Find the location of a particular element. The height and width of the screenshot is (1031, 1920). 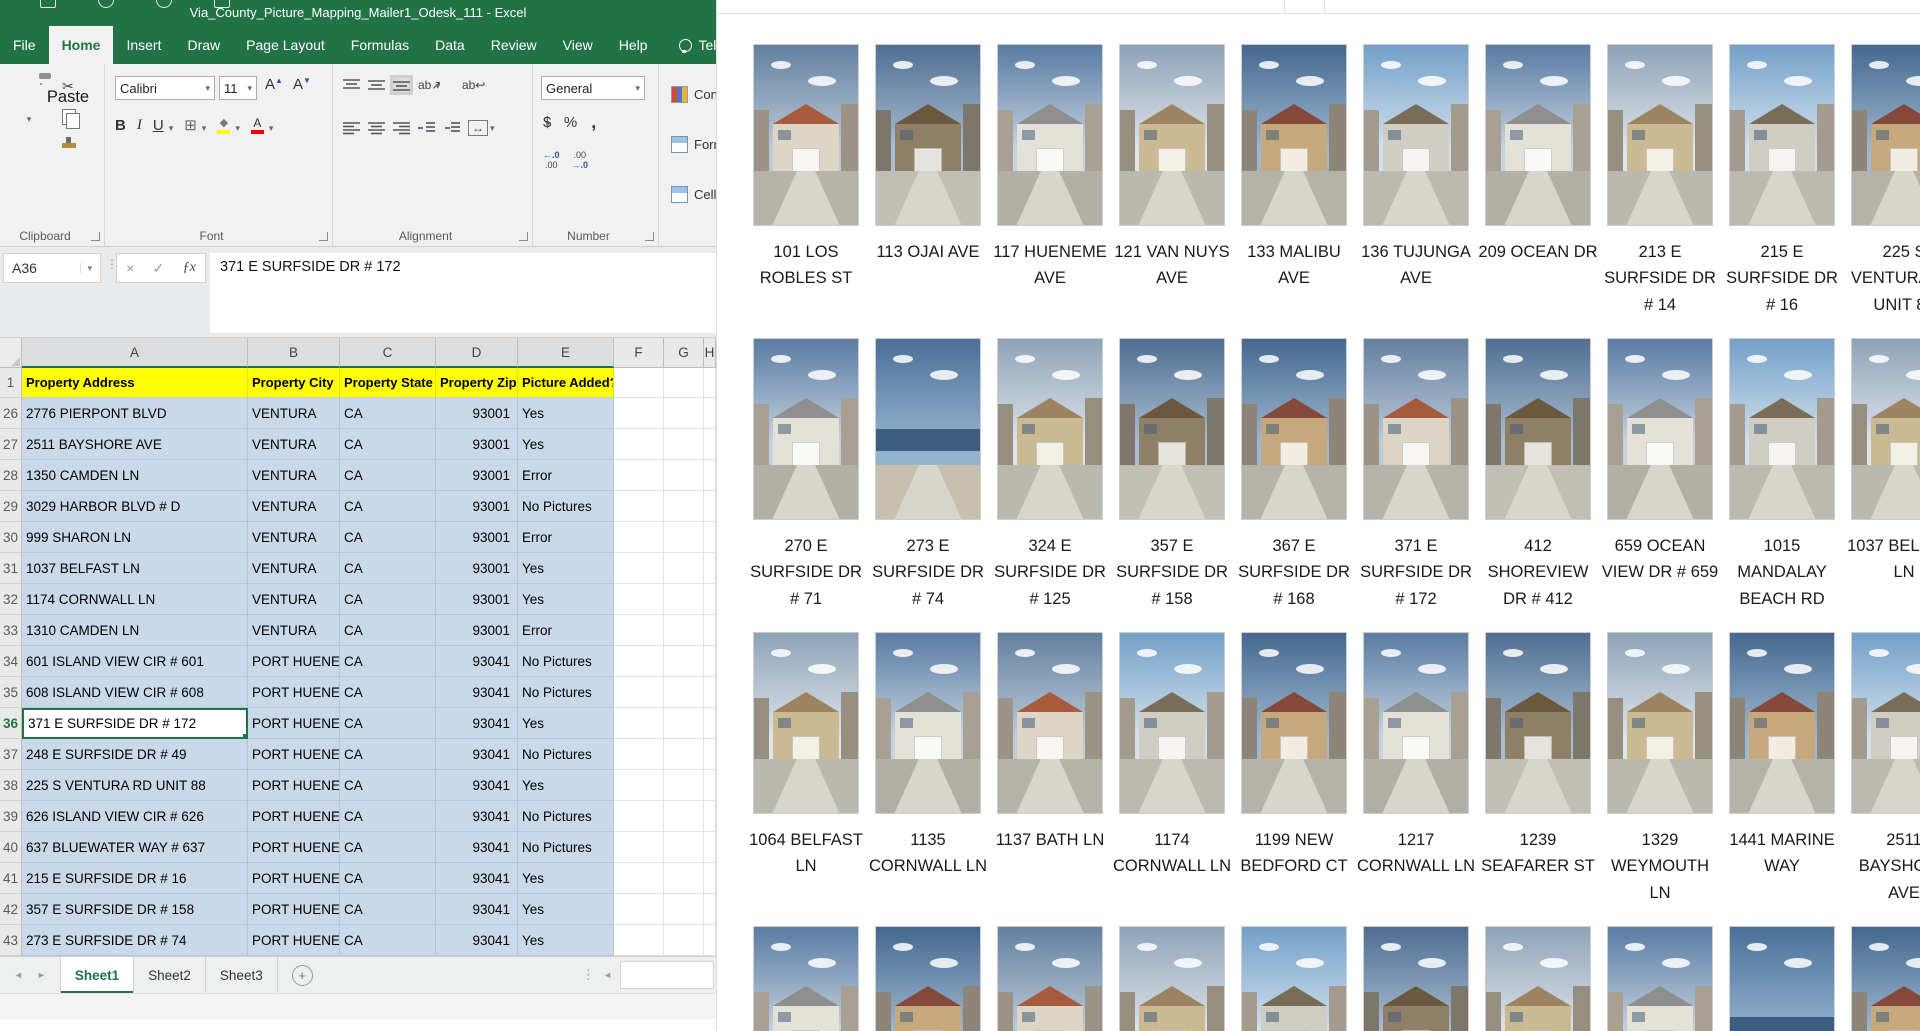

column-header-G: G is located at coordinates (684, 353).